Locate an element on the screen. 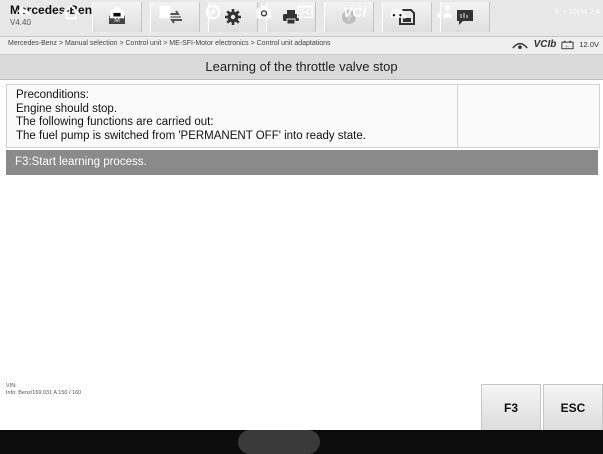 This screenshot has width=603, height=454. active-app-highlight is located at coordinates (279, 442).